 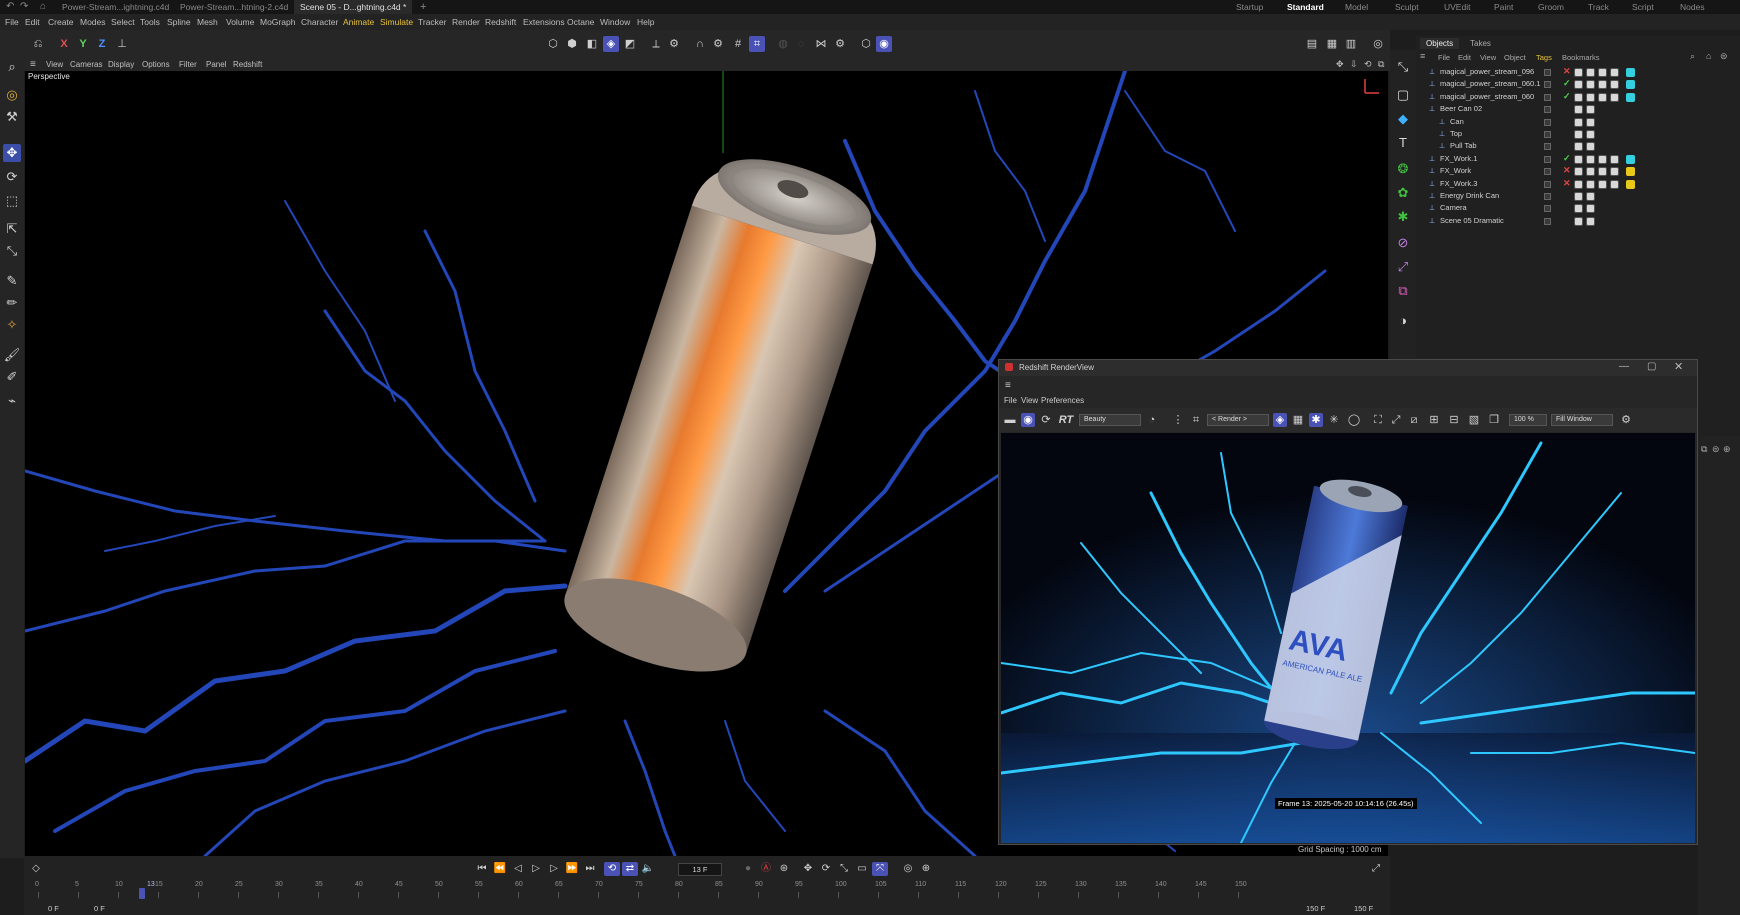 I want to click on object-row: ⟂ magical_power_stream_096 ✕, so click(x=1578, y=72).